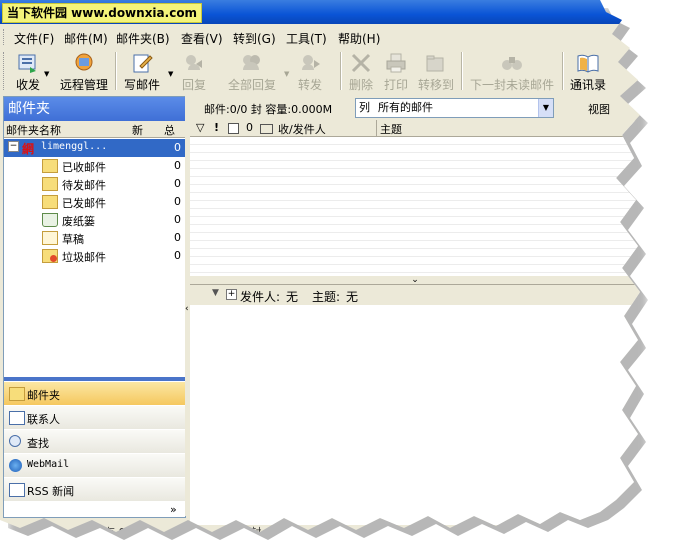  Describe the element at coordinates (364, 107) in the screenshot. I see `filter-label: 列` at that location.